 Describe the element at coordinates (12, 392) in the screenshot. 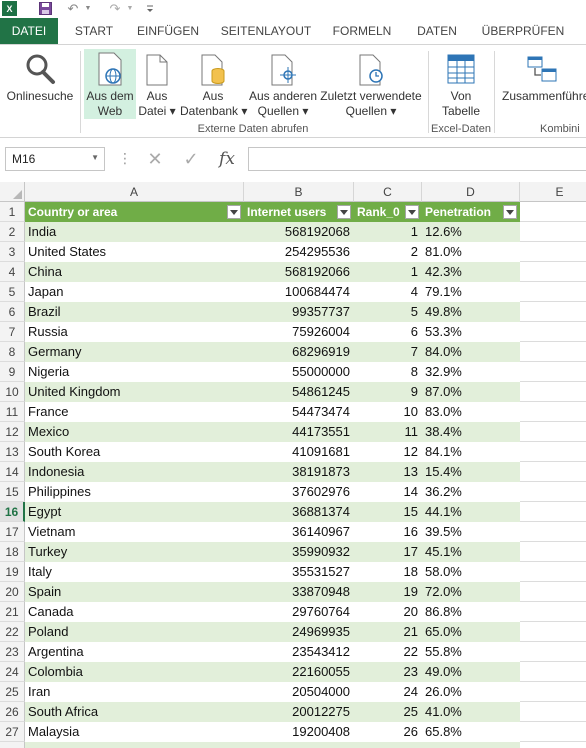

I see `row-header: 10` at that location.